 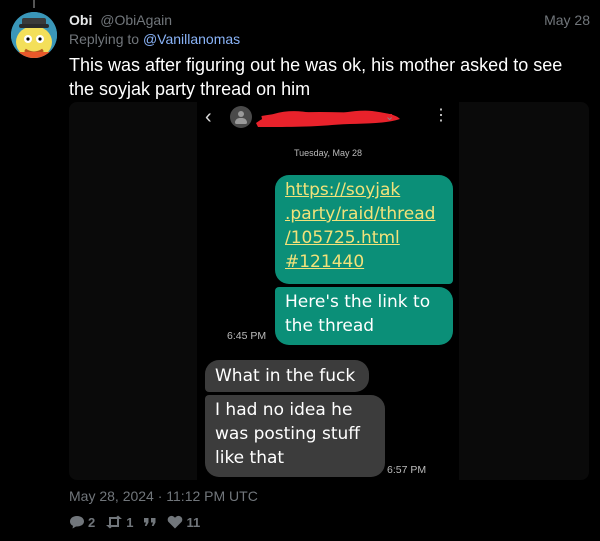 I want to click on repost-count: 1, so click(x=130, y=522).